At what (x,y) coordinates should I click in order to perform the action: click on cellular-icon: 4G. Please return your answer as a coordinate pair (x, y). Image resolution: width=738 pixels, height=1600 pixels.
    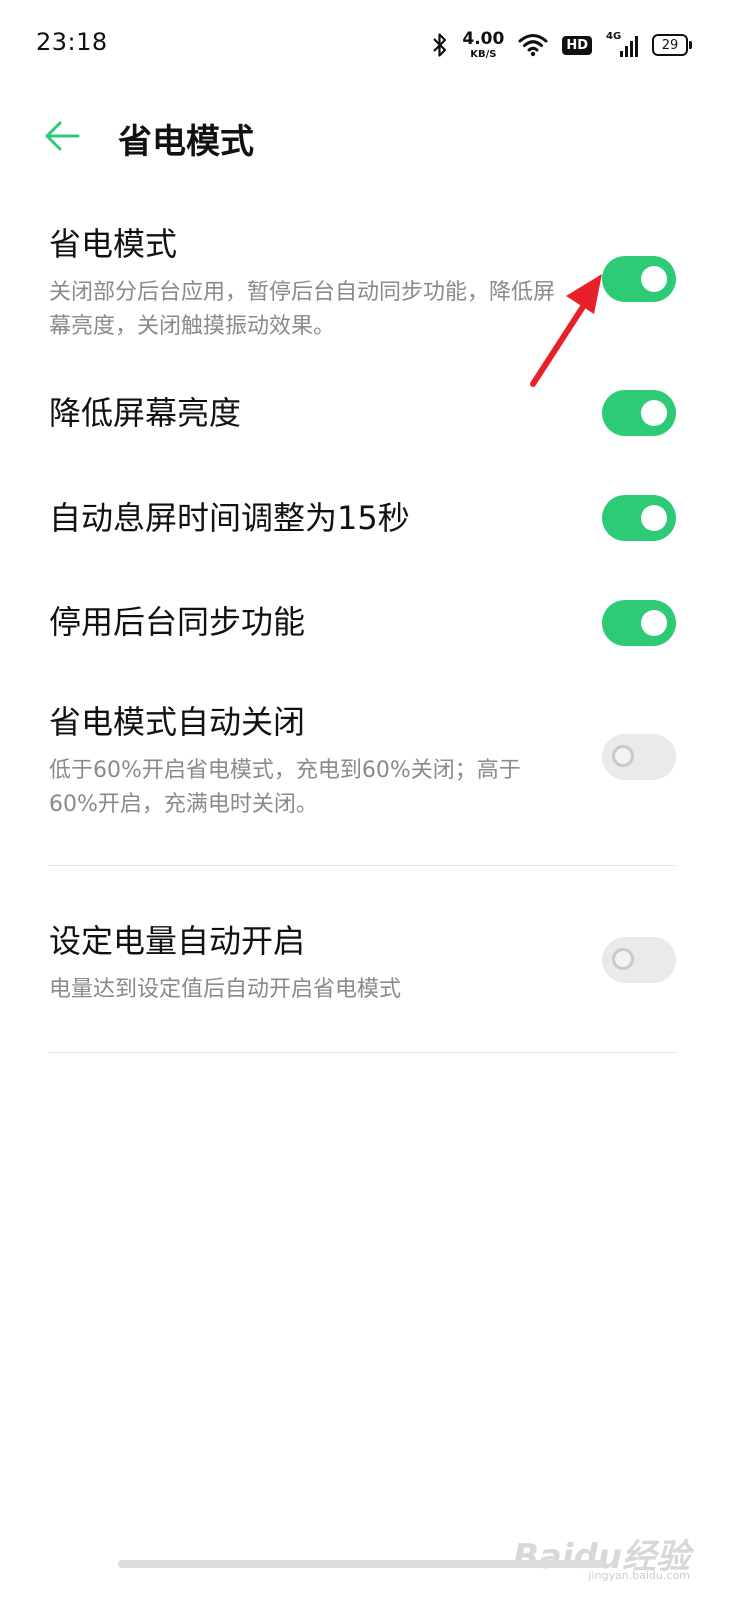
    Looking at the image, I should click on (622, 44).